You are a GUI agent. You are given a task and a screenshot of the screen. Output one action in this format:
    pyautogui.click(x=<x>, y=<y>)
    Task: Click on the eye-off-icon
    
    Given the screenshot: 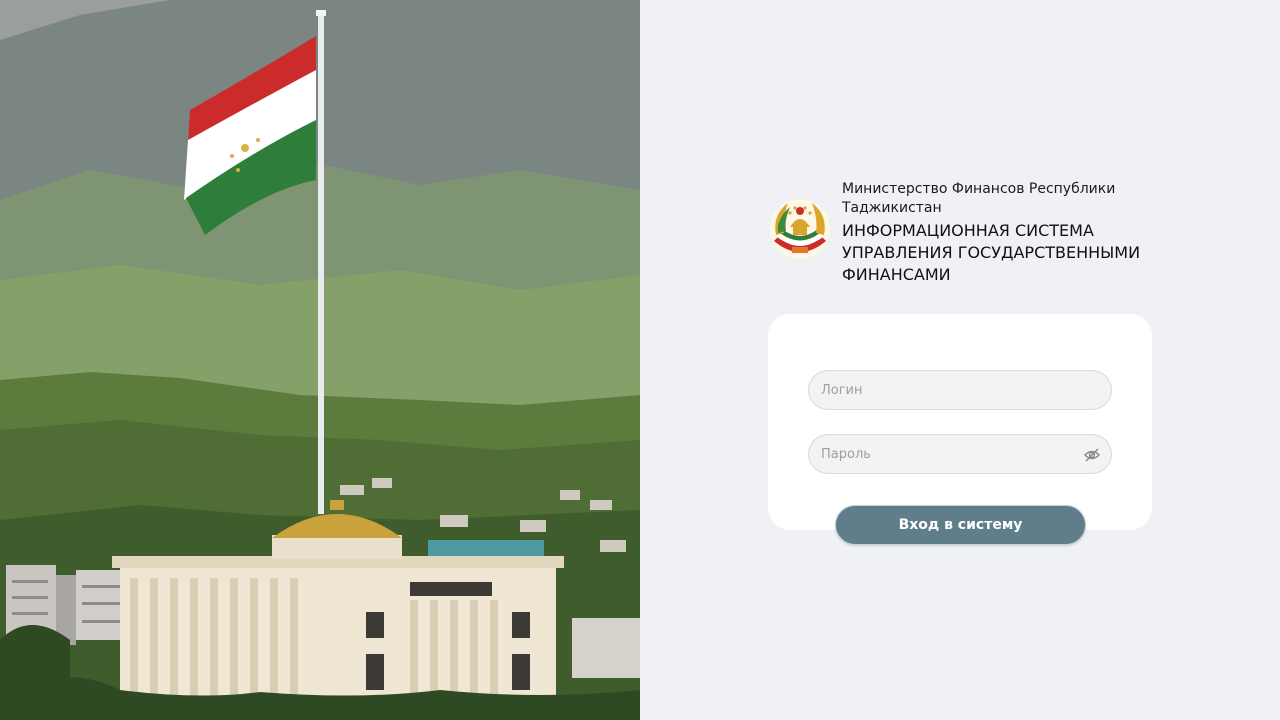 What is the action you would take?
    pyautogui.click(x=1092, y=455)
    